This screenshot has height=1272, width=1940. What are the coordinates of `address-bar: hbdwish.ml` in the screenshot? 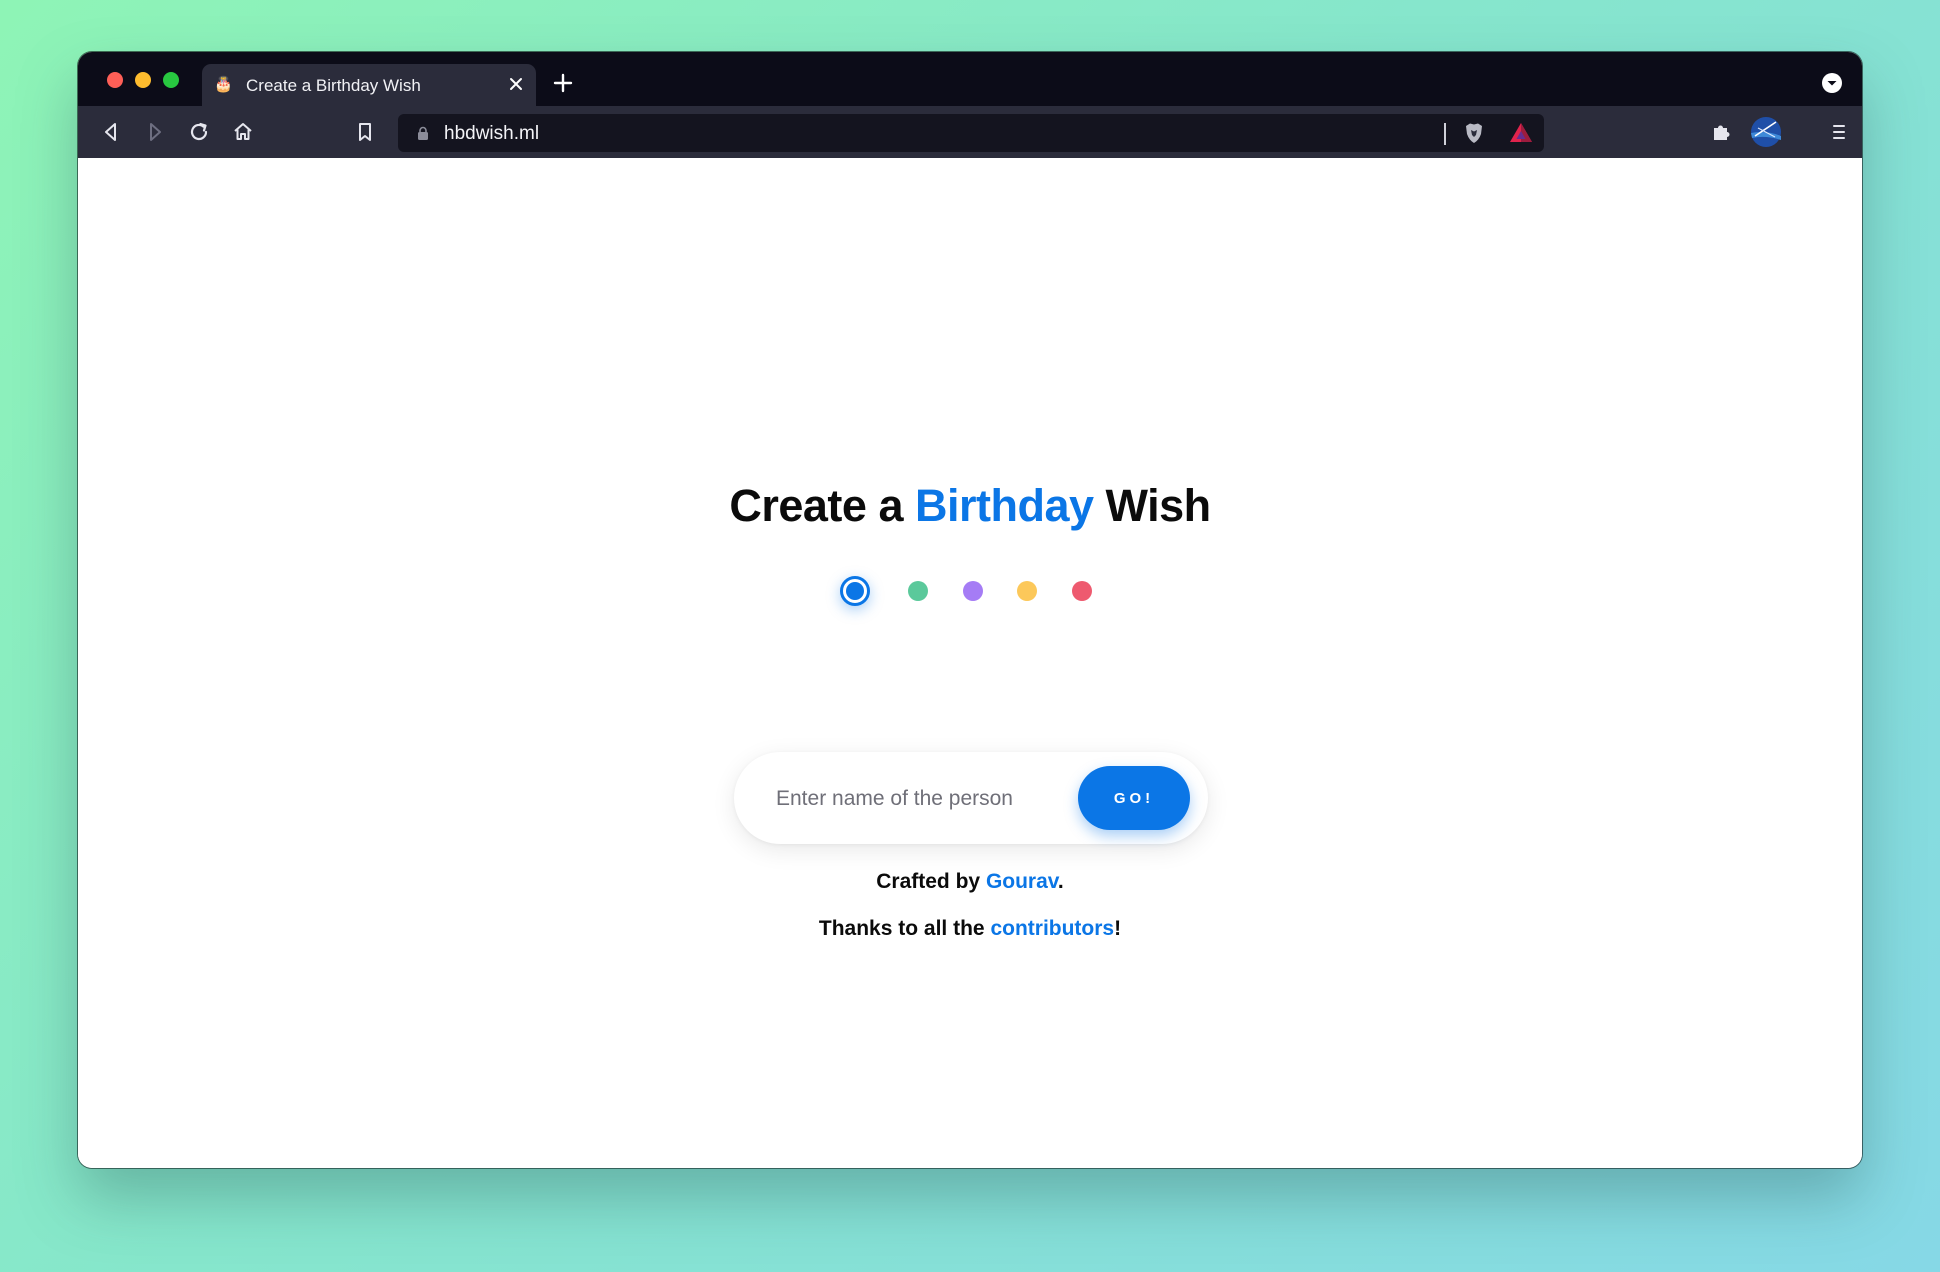 It's located at (971, 133).